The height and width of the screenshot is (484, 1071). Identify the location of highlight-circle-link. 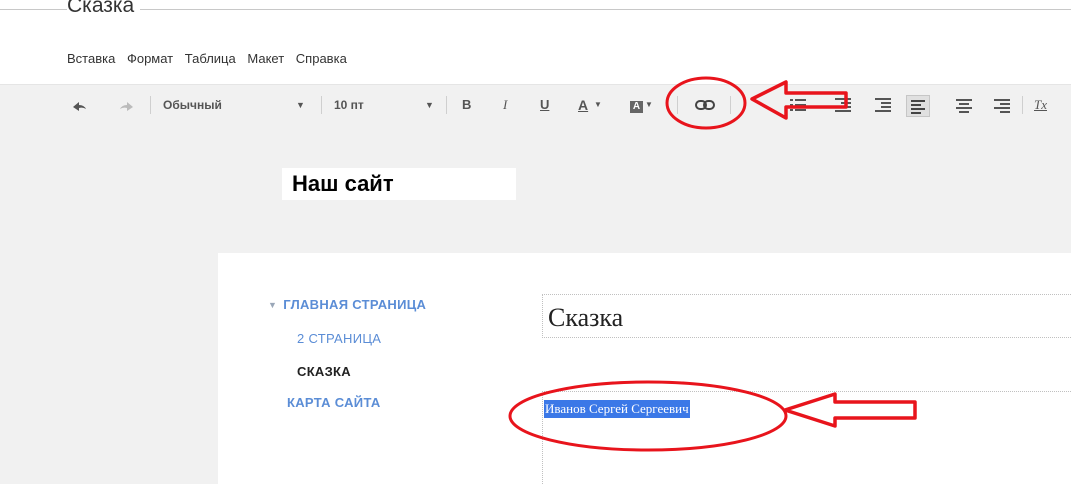
(706, 103).